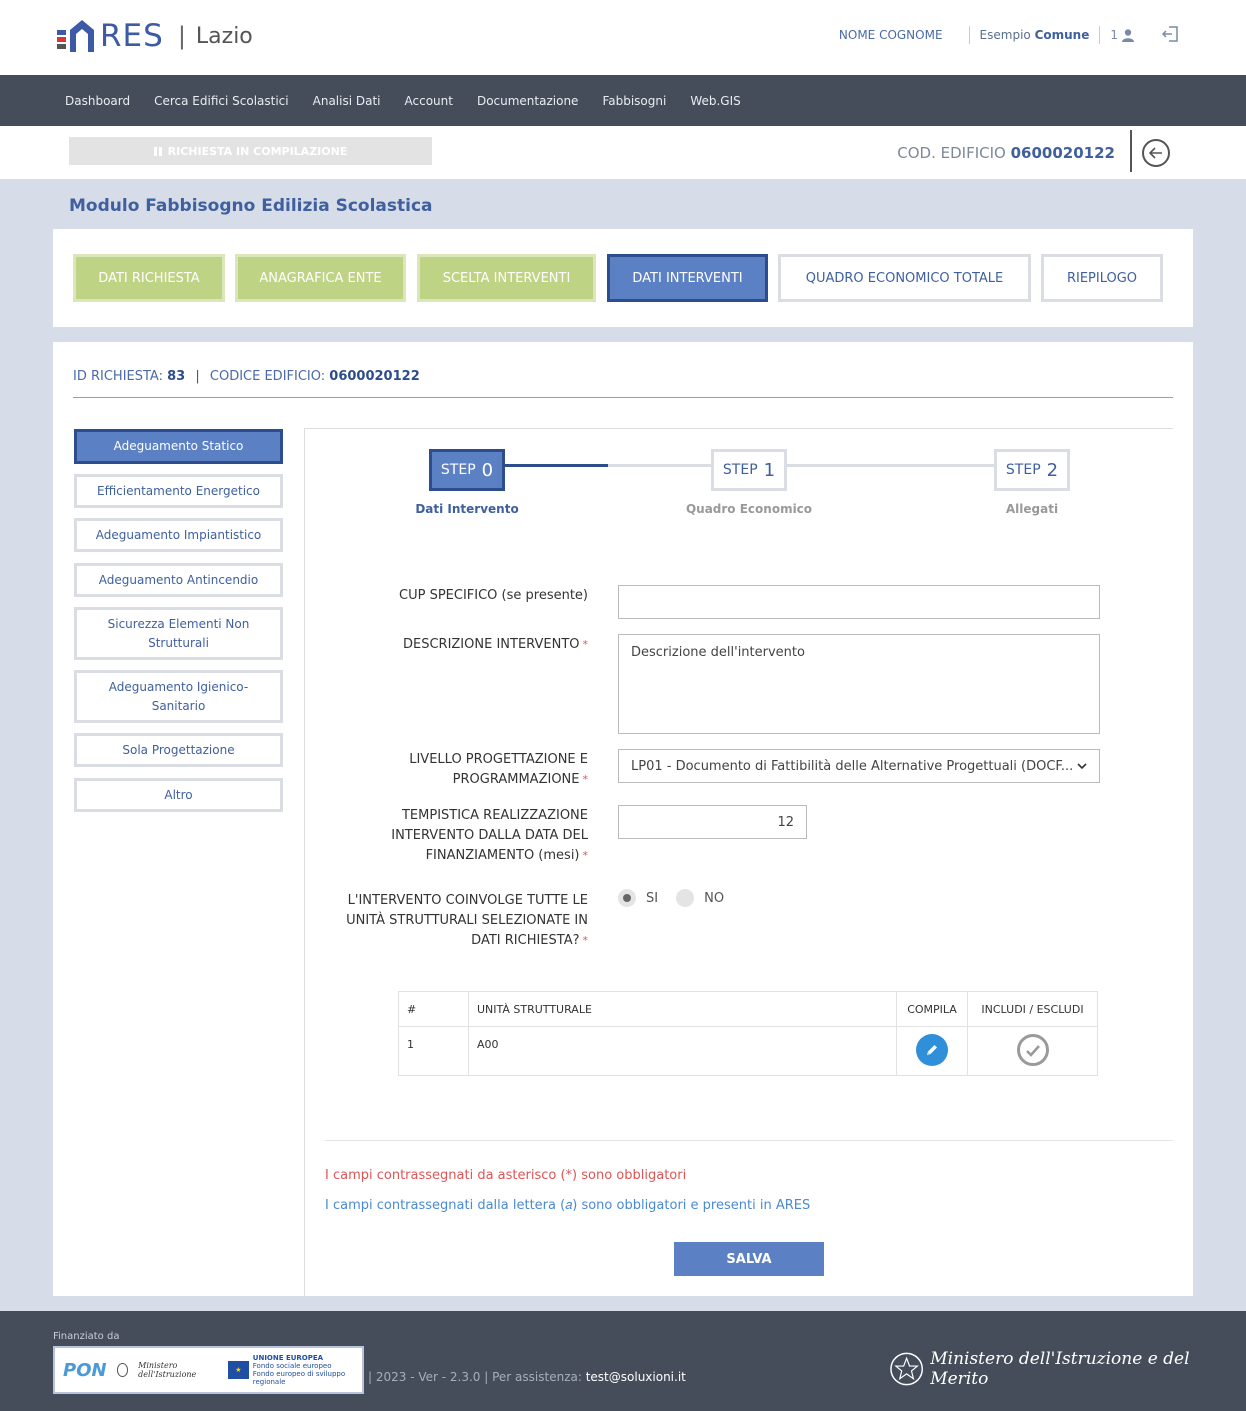  Describe the element at coordinates (132, 36) in the screenshot. I see `logo-text: RES` at that location.